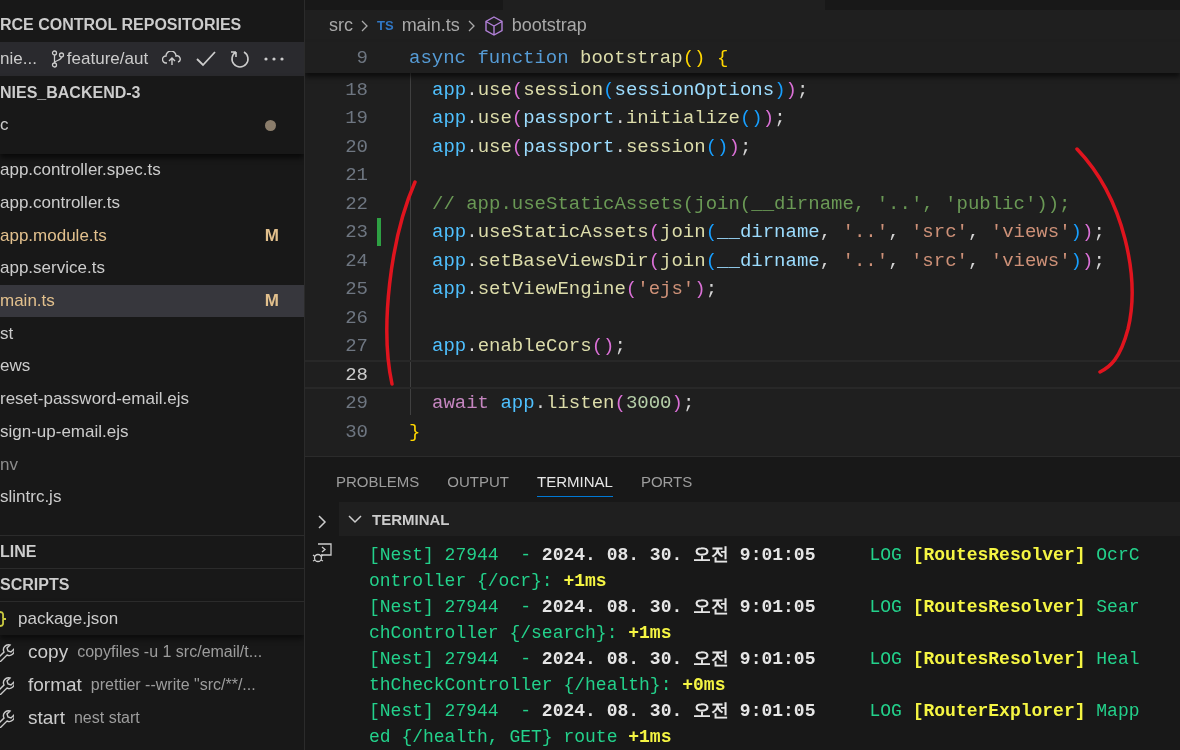  I want to click on file-item: nv, so click(152, 464).